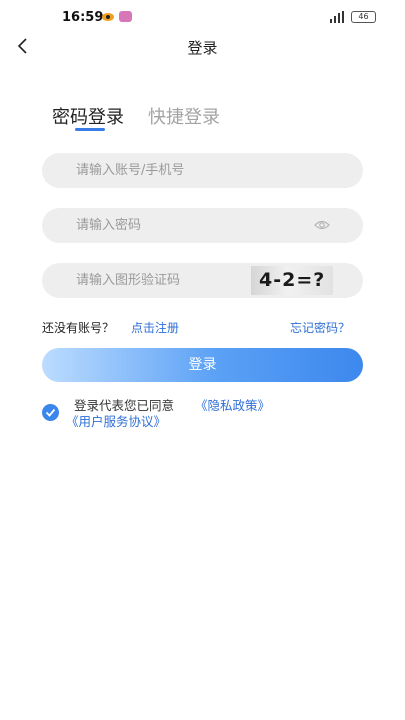 The height and width of the screenshot is (720, 405). I want to click on tab-quick-login: 快捷登录, so click(184, 116).